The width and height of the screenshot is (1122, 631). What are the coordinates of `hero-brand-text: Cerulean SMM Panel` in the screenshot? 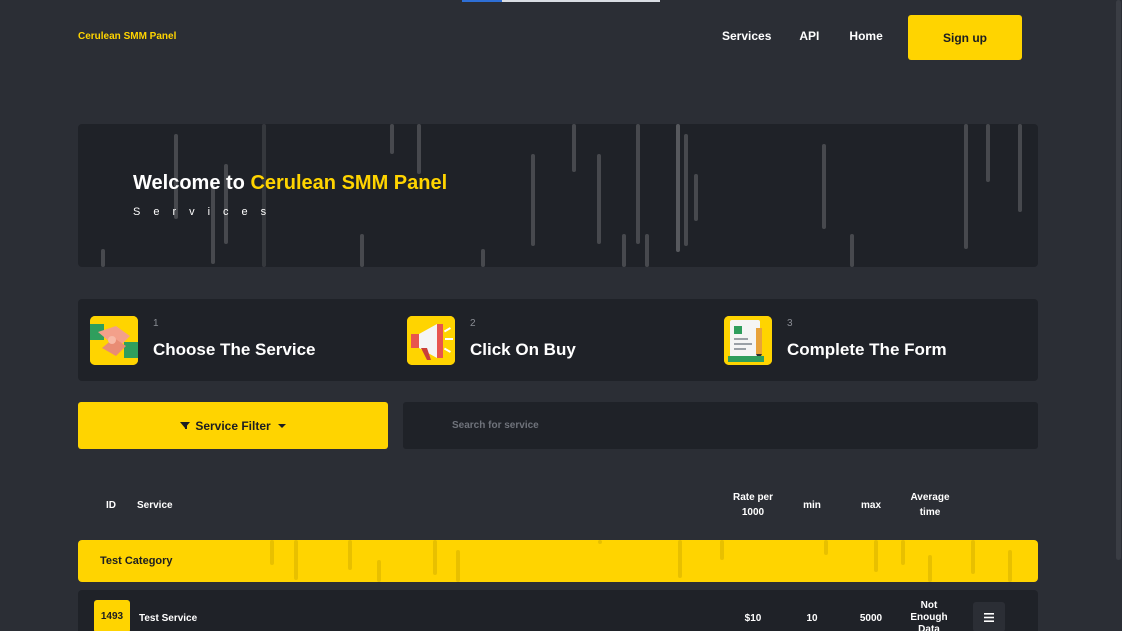 It's located at (349, 183).